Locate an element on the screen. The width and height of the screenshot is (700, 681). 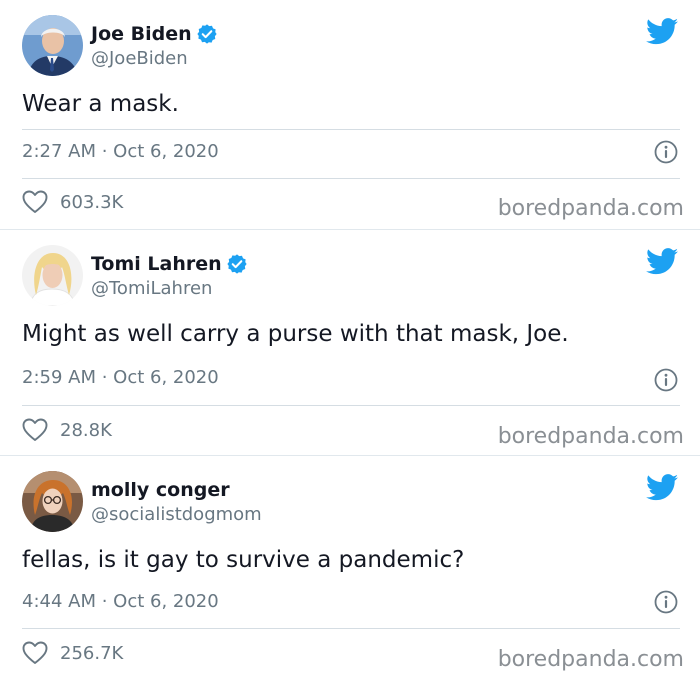
name-row: Tomi Lahren is located at coordinates (169, 264).